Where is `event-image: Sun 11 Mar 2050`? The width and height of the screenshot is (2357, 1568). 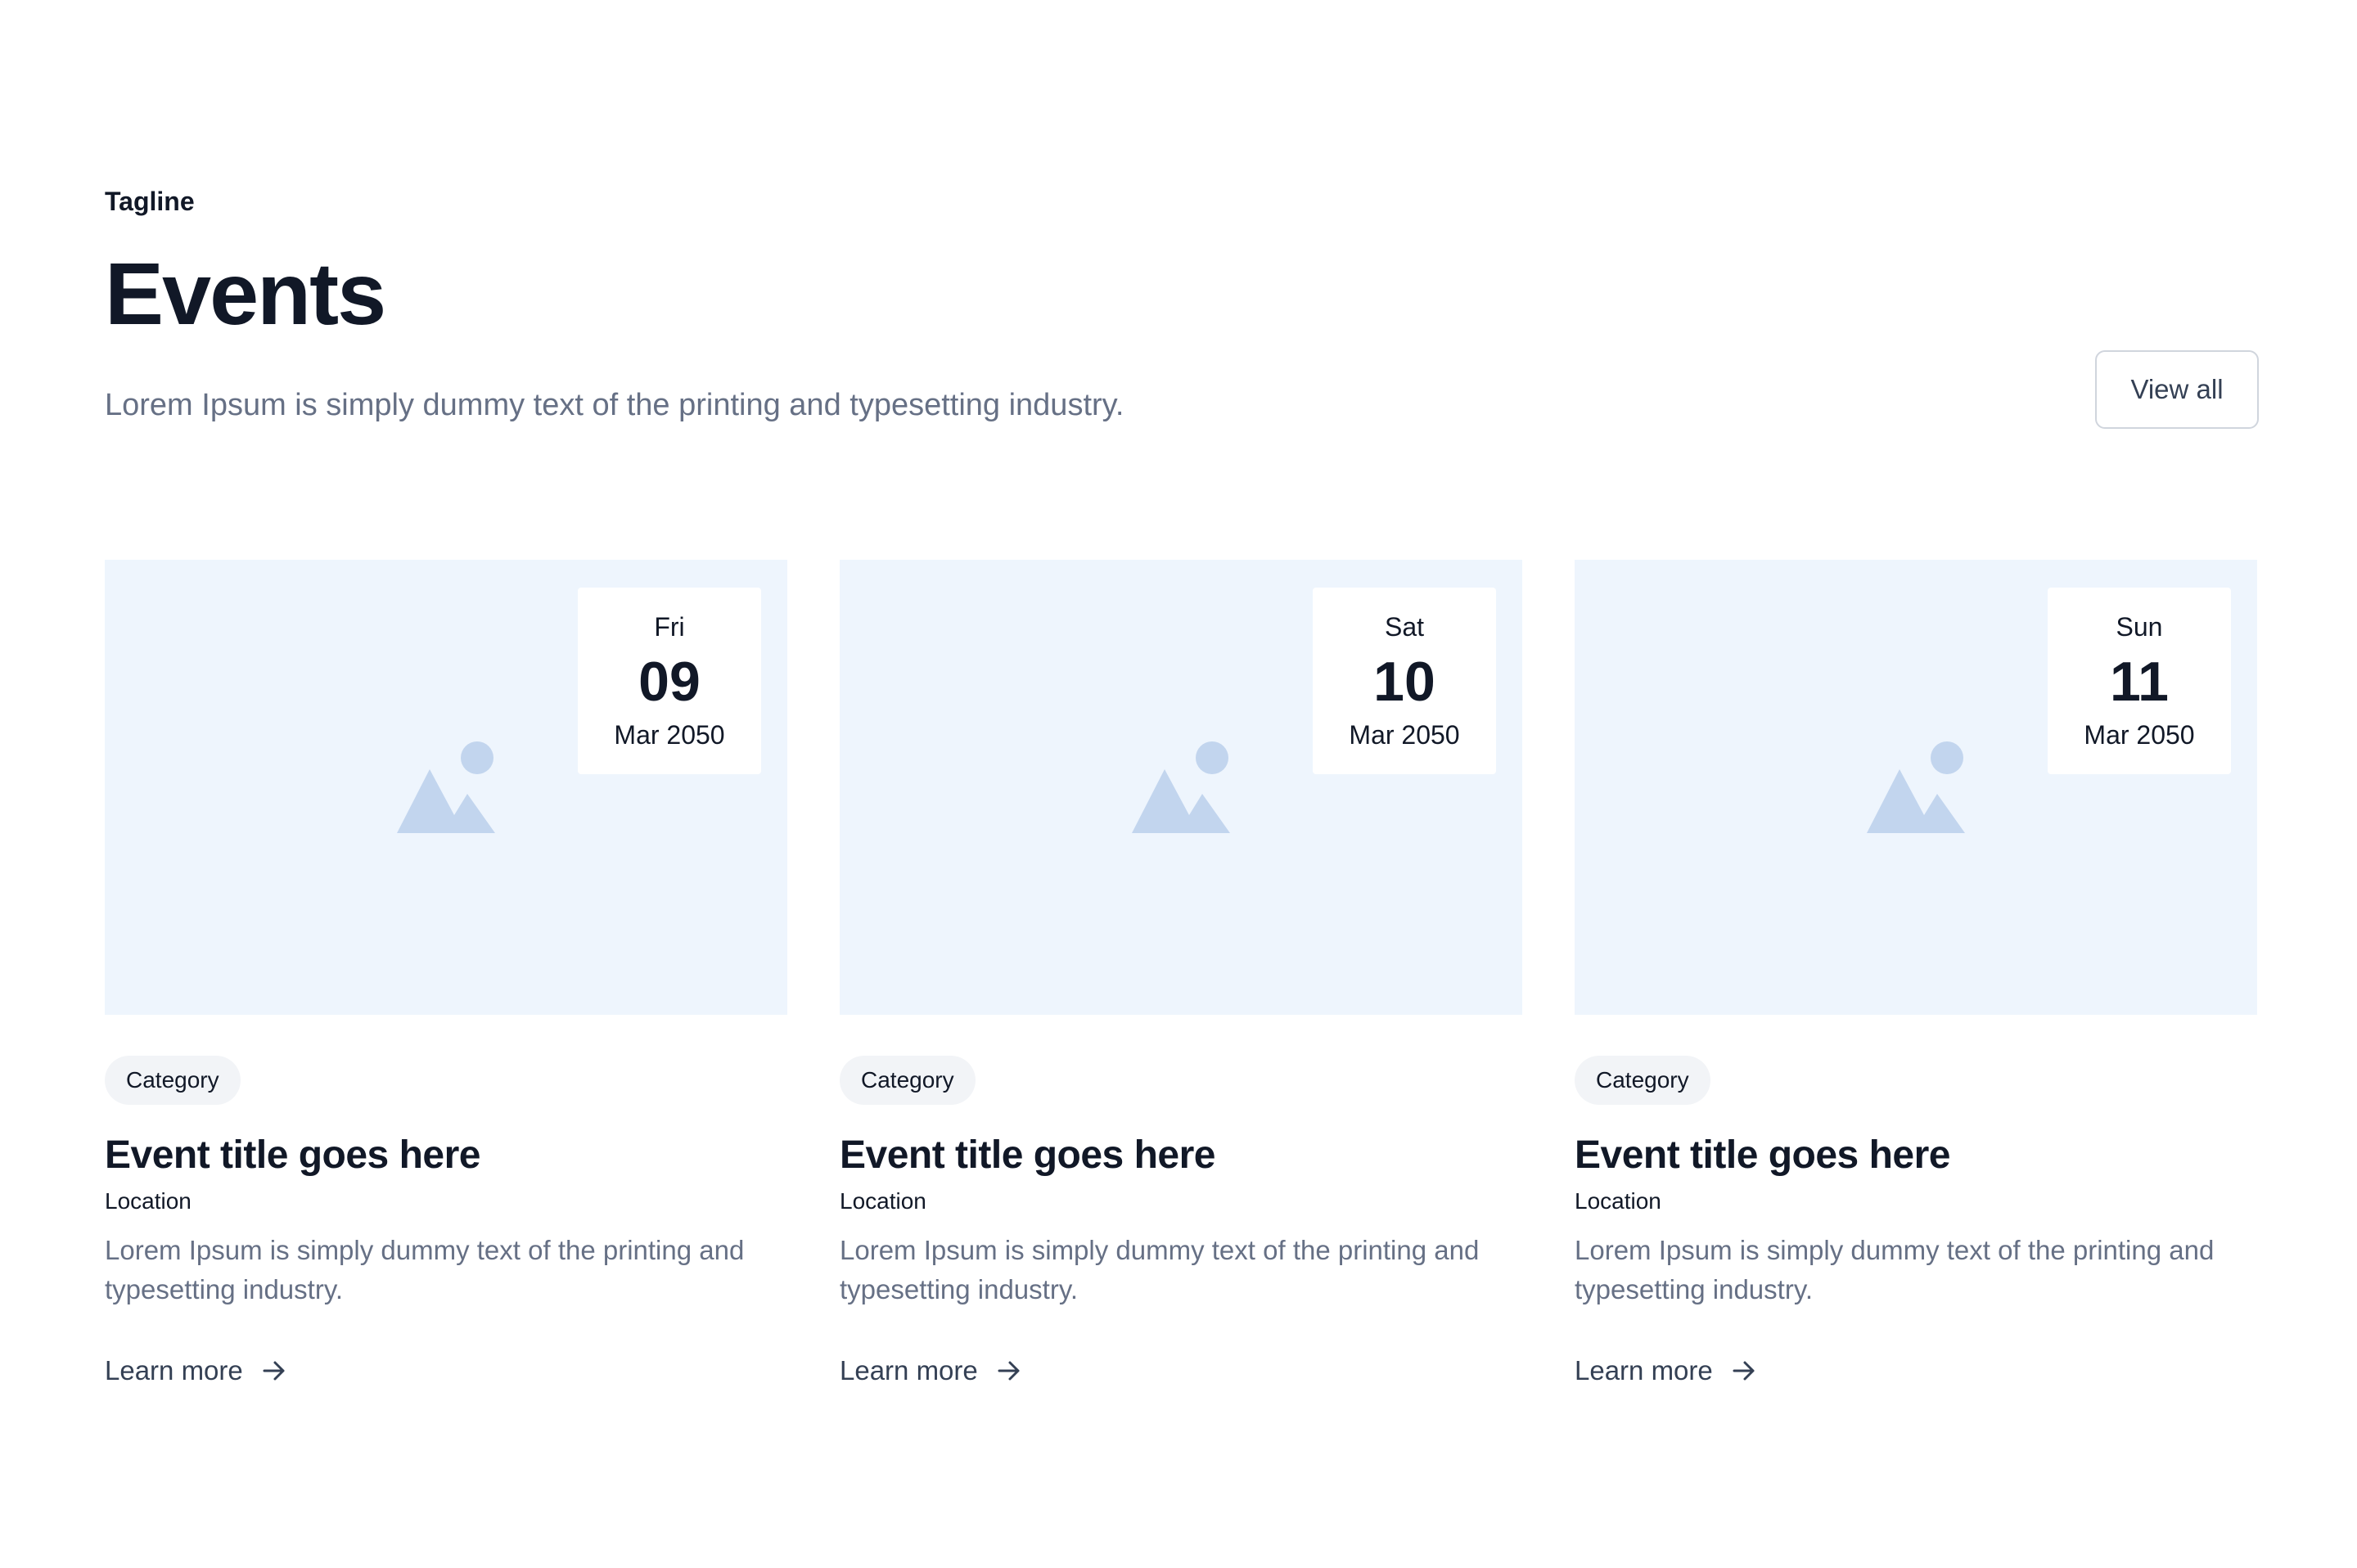 event-image: Sun 11 Mar 2050 is located at coordinates (1916, 787).